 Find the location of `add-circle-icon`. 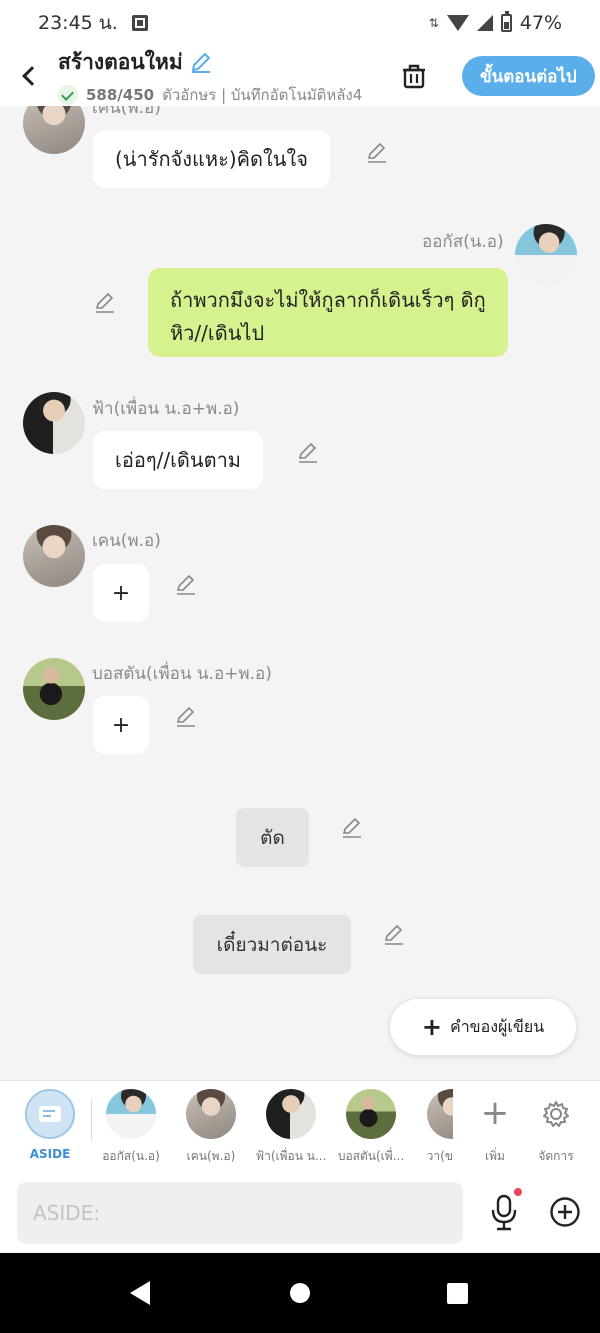

add-circle-icon is located at coordinates (565, 1212).